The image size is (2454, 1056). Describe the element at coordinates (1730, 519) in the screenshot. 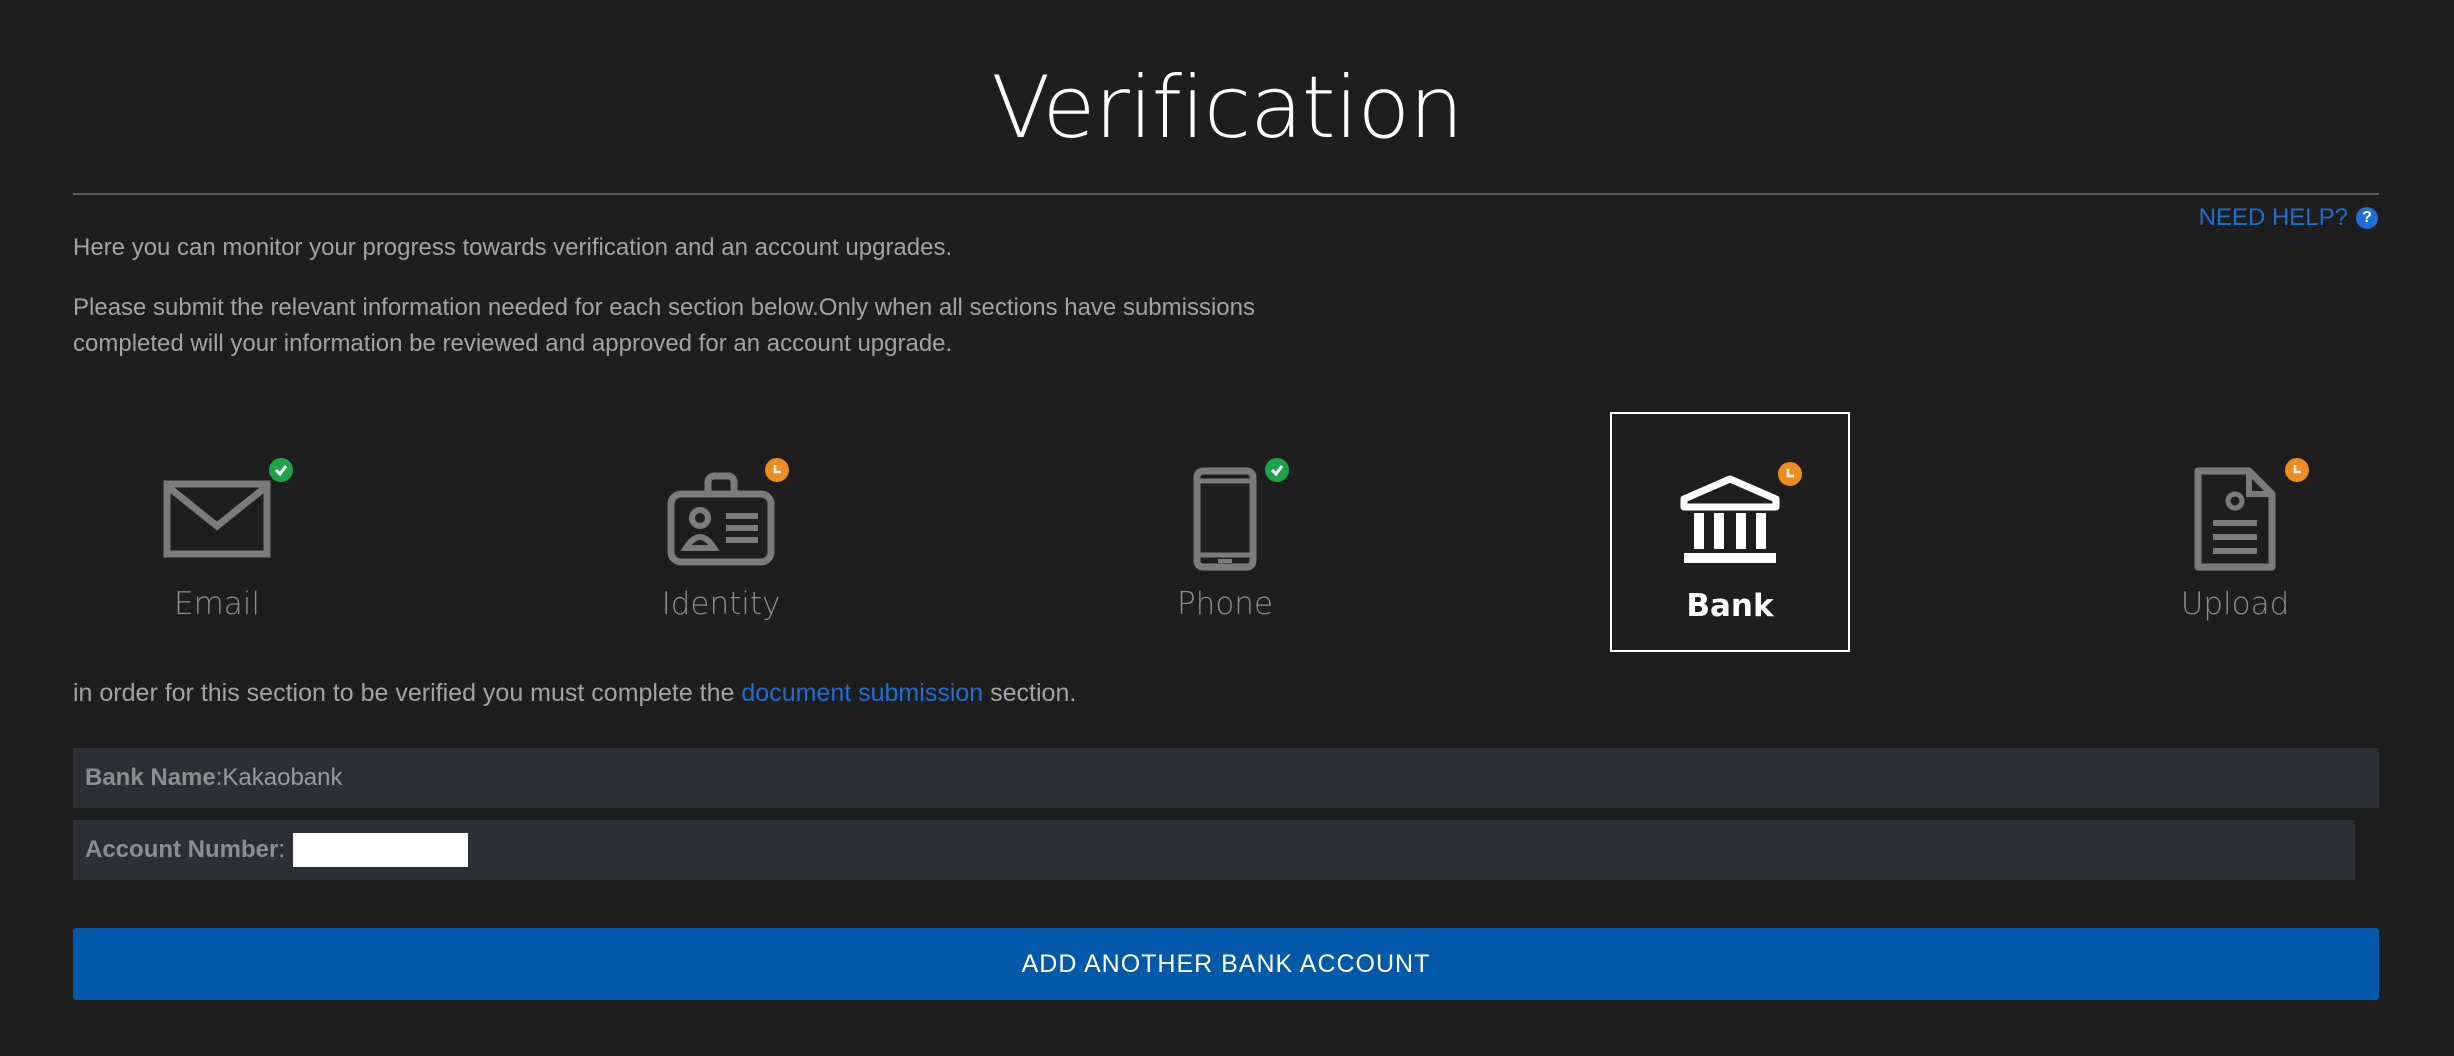

I see `bank-icon` at that location.